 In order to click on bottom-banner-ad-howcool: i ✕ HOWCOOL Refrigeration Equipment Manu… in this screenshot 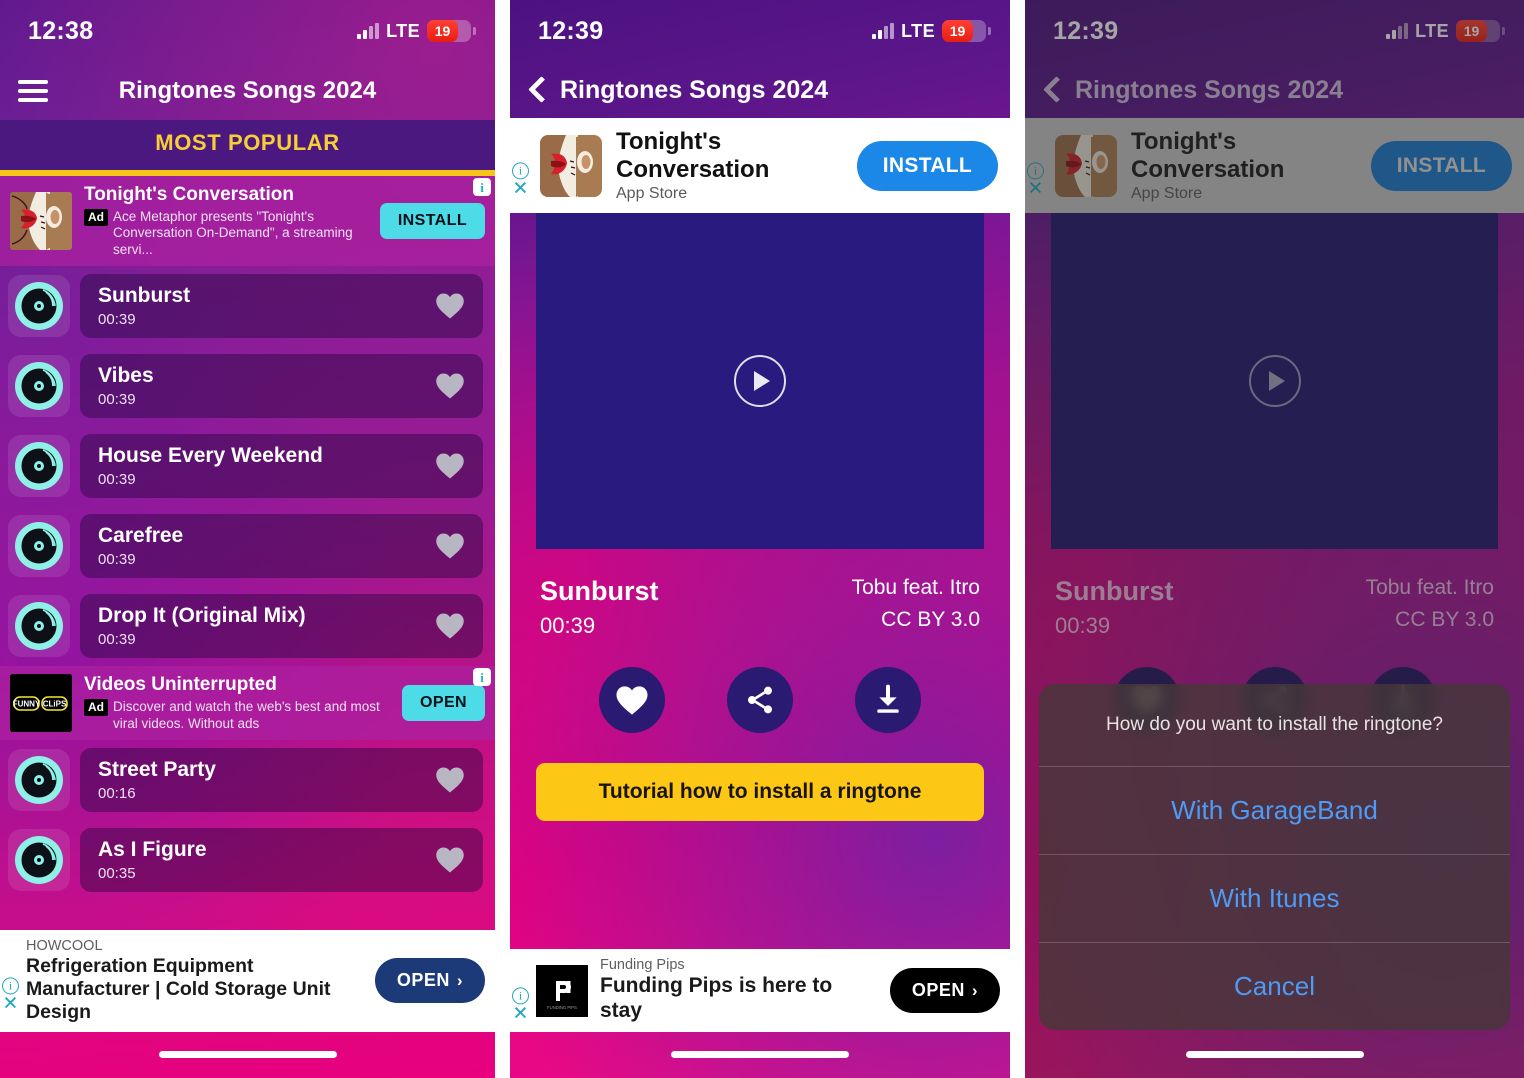, I will do `click(247, 980)`.